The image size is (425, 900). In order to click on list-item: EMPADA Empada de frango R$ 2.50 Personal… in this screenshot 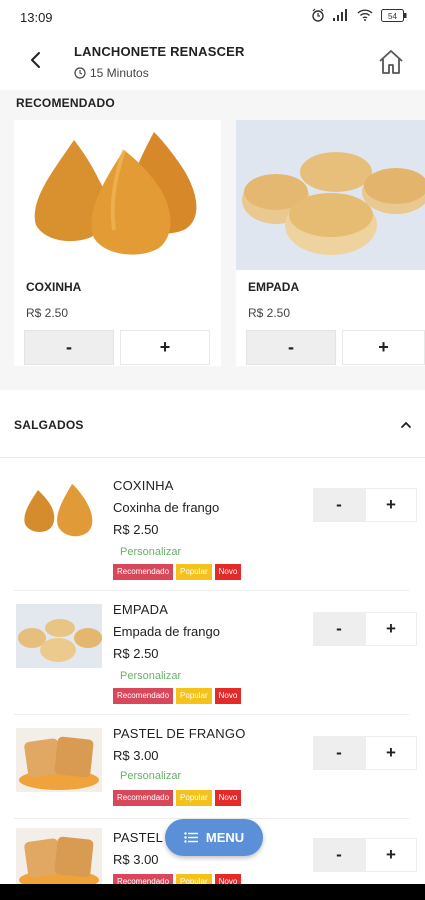, I will do `click(212, 653)`.